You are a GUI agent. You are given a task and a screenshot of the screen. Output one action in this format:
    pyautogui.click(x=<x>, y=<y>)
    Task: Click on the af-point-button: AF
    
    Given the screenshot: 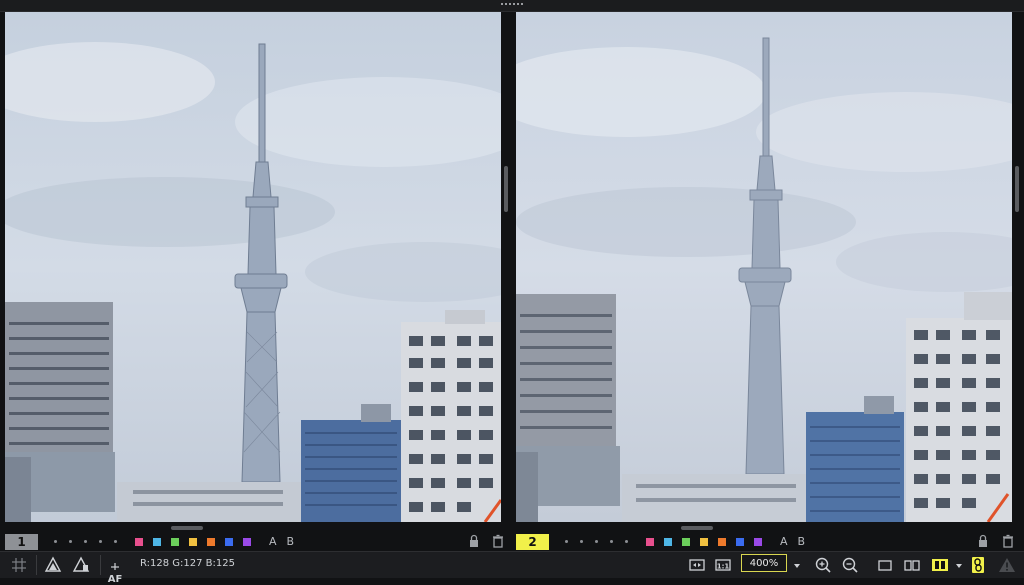 What is the action you would take?
    pyautogui.click(x=115, y=570)
    